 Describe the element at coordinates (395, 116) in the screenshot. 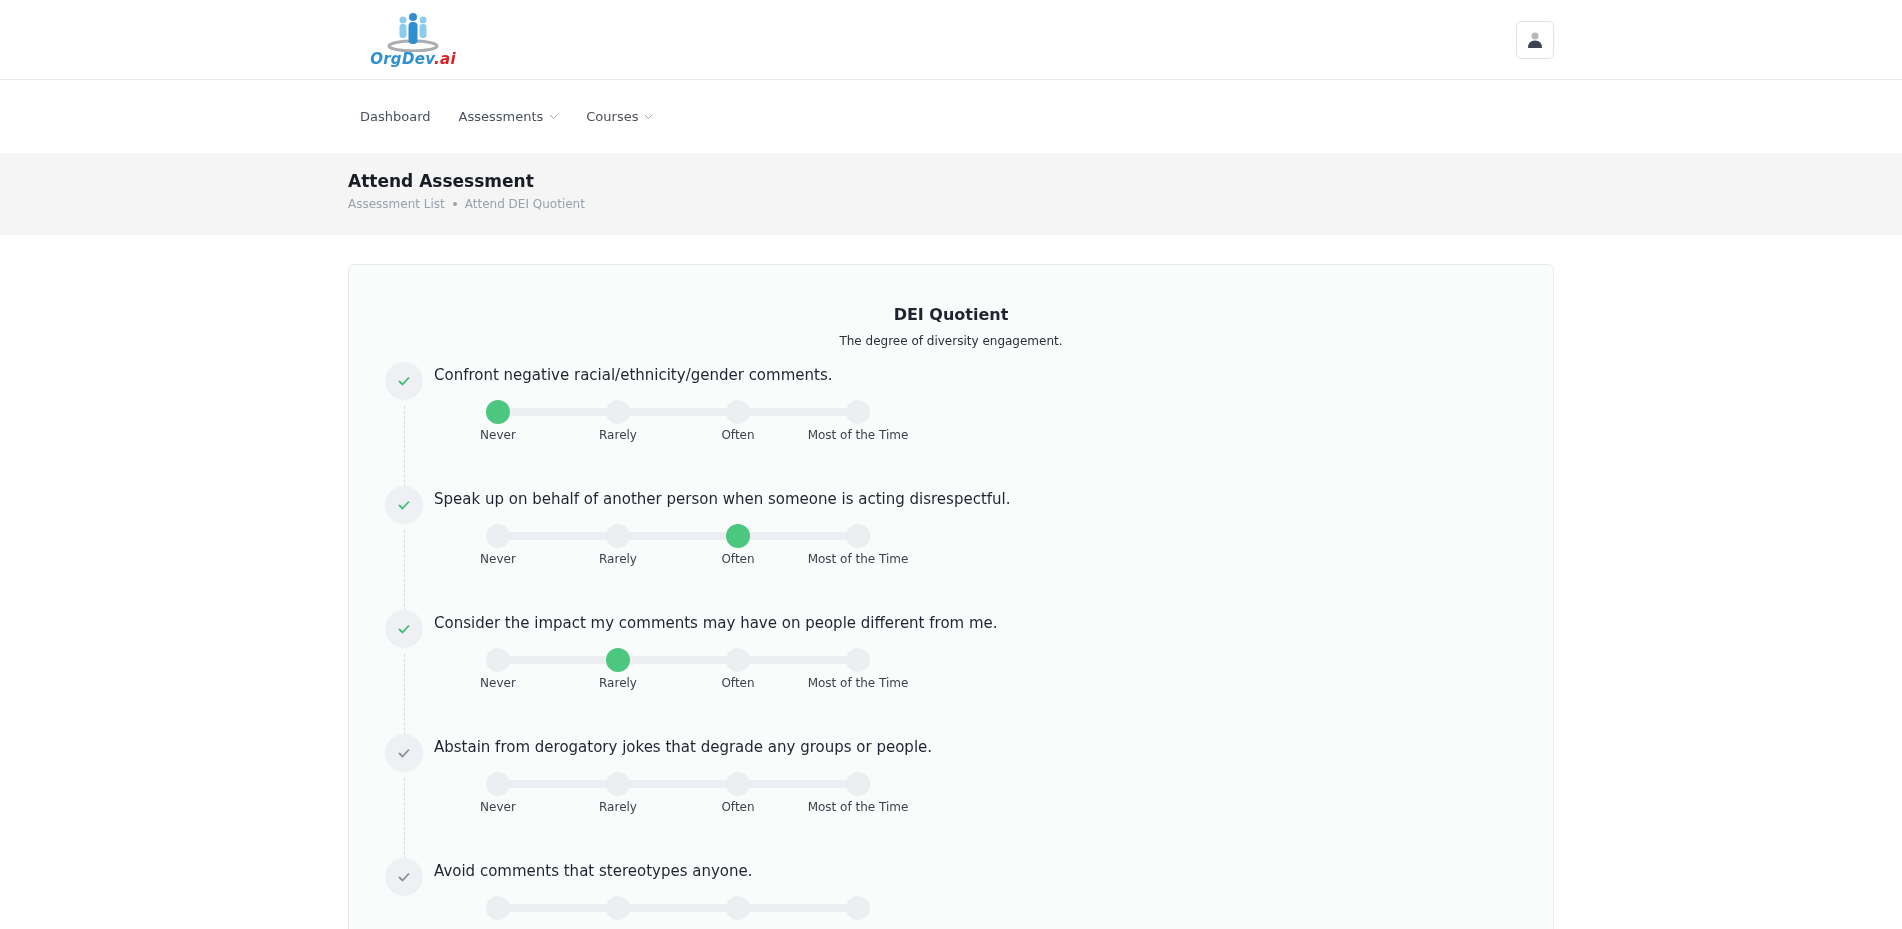

I see `nav-menu-item: Dashboard` at that location.